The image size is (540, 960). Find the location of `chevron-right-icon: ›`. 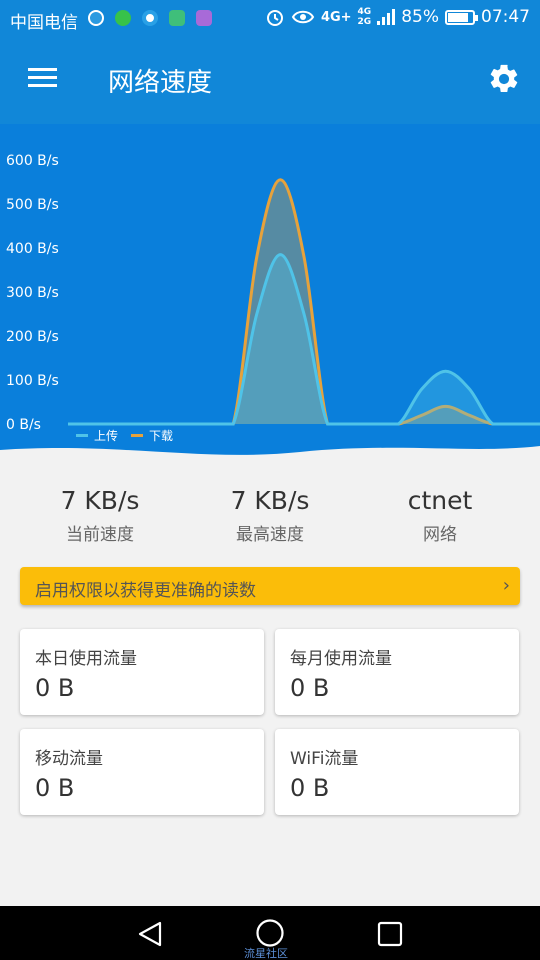

chevron-right-icon: › is located at coordinates (506, 585).